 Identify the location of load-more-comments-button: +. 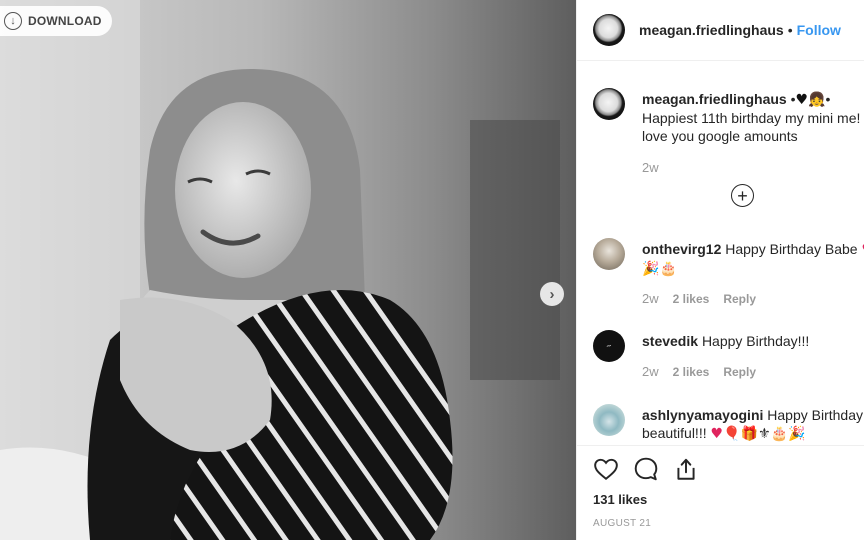
(742, 195).